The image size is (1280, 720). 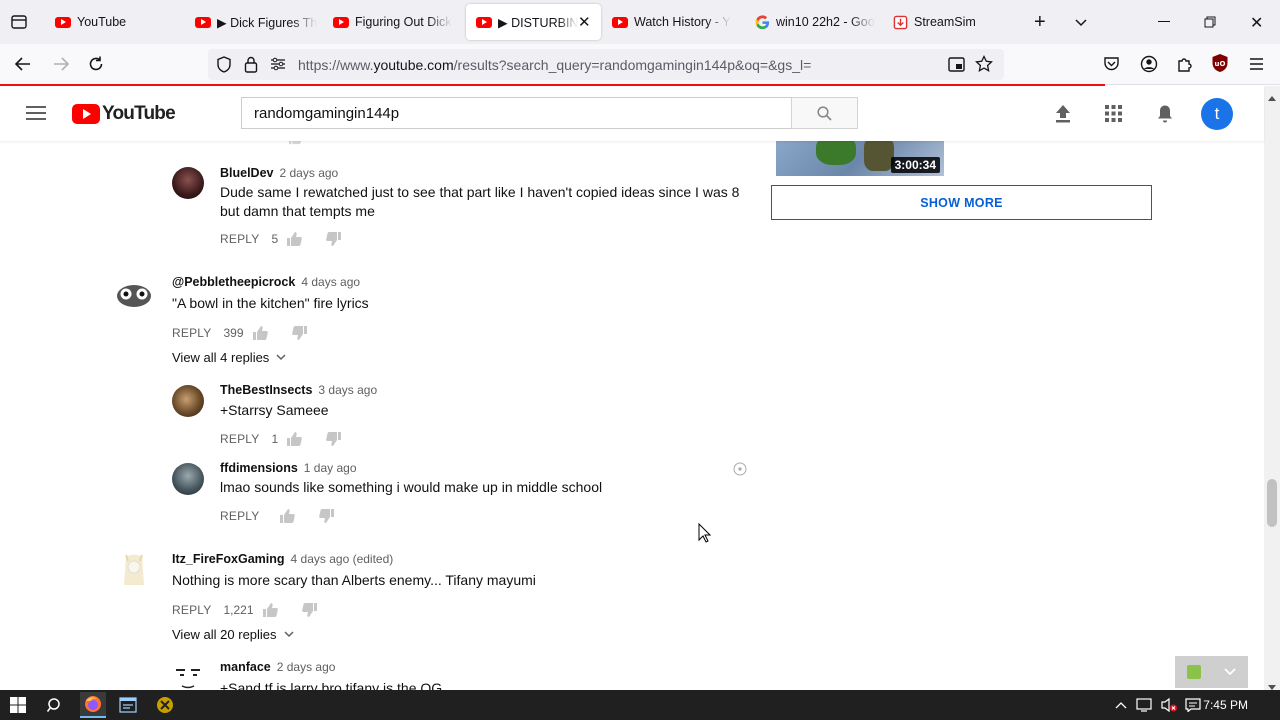 What do you see at coordinates (1193, 705) in the screenshot?
I see `action-center-icon` at bounding box center [1193, 705].